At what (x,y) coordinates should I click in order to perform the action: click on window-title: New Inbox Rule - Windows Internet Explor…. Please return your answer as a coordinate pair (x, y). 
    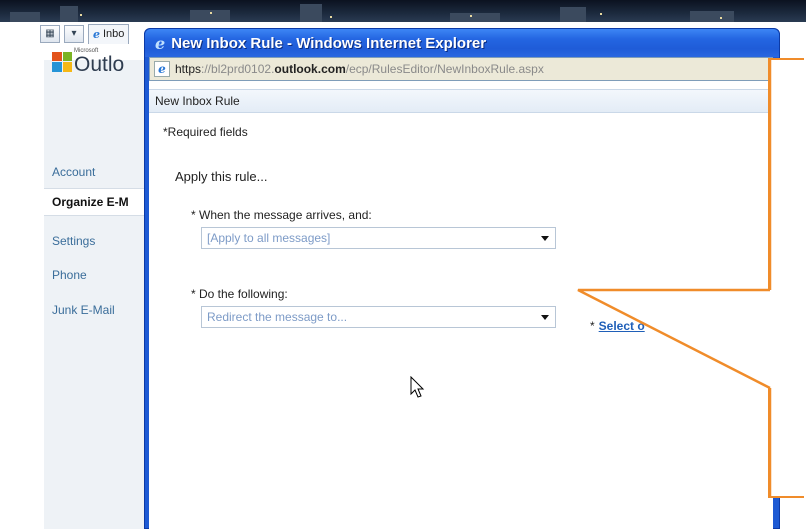
    Looking at the image, I should click on (329, 43).